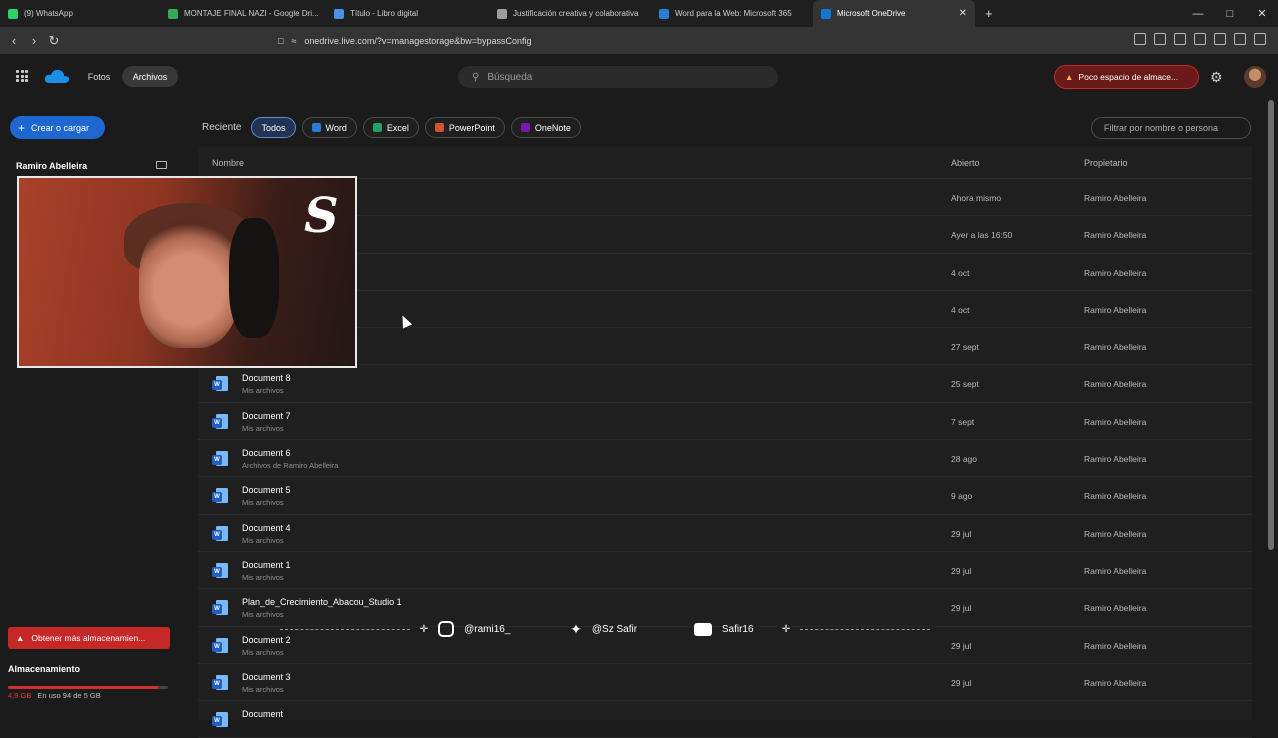 Image resolution: width=1278 pixels, height=738 pixels. What do you see at coordinates (290, 466) in the screenshot?
I see `file-location: Archivos de Ramiro Abelleira` at bounding box center [290, 466].